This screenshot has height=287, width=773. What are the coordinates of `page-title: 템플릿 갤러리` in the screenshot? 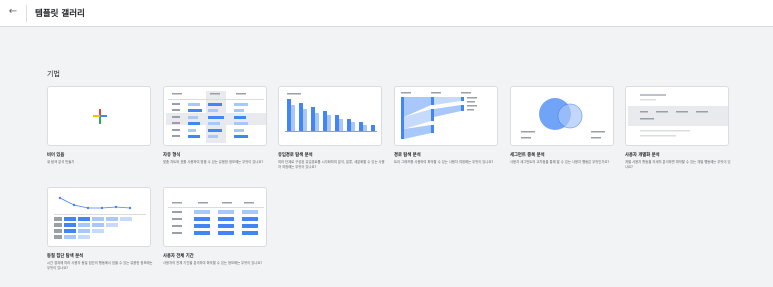 It's located at (60, 14).